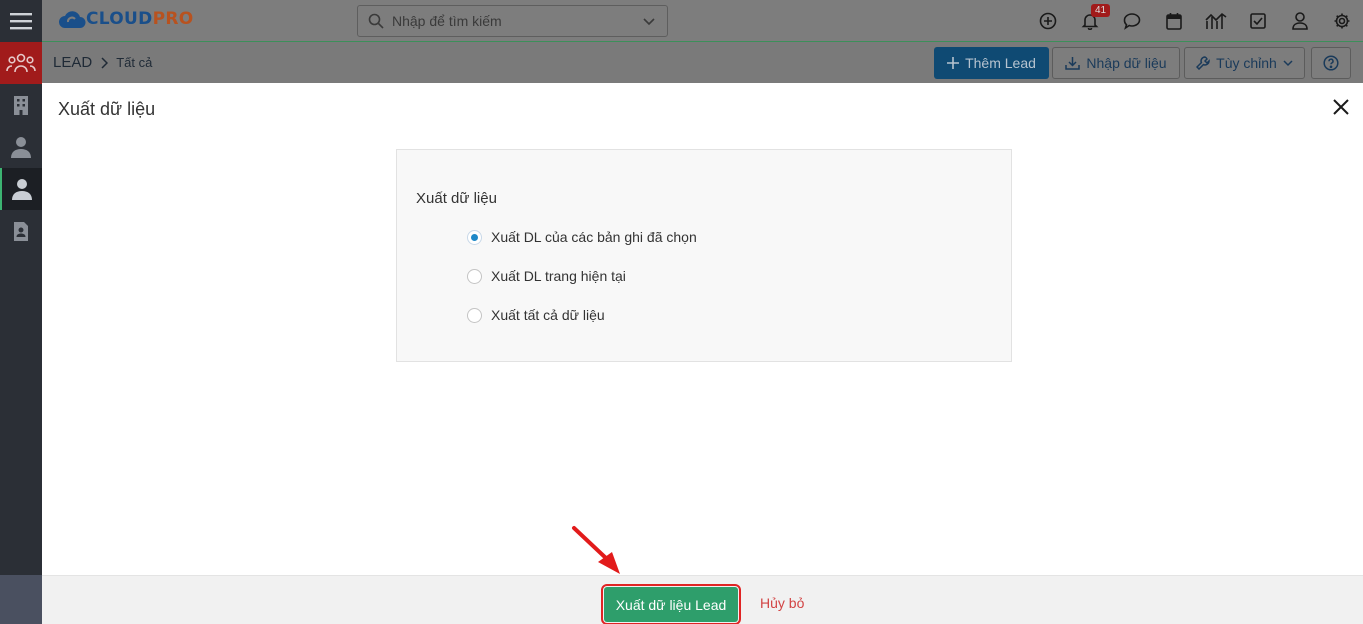 This screenshot has height=624, width=1363. I want to click on arrow-icon, so click(596, 550).